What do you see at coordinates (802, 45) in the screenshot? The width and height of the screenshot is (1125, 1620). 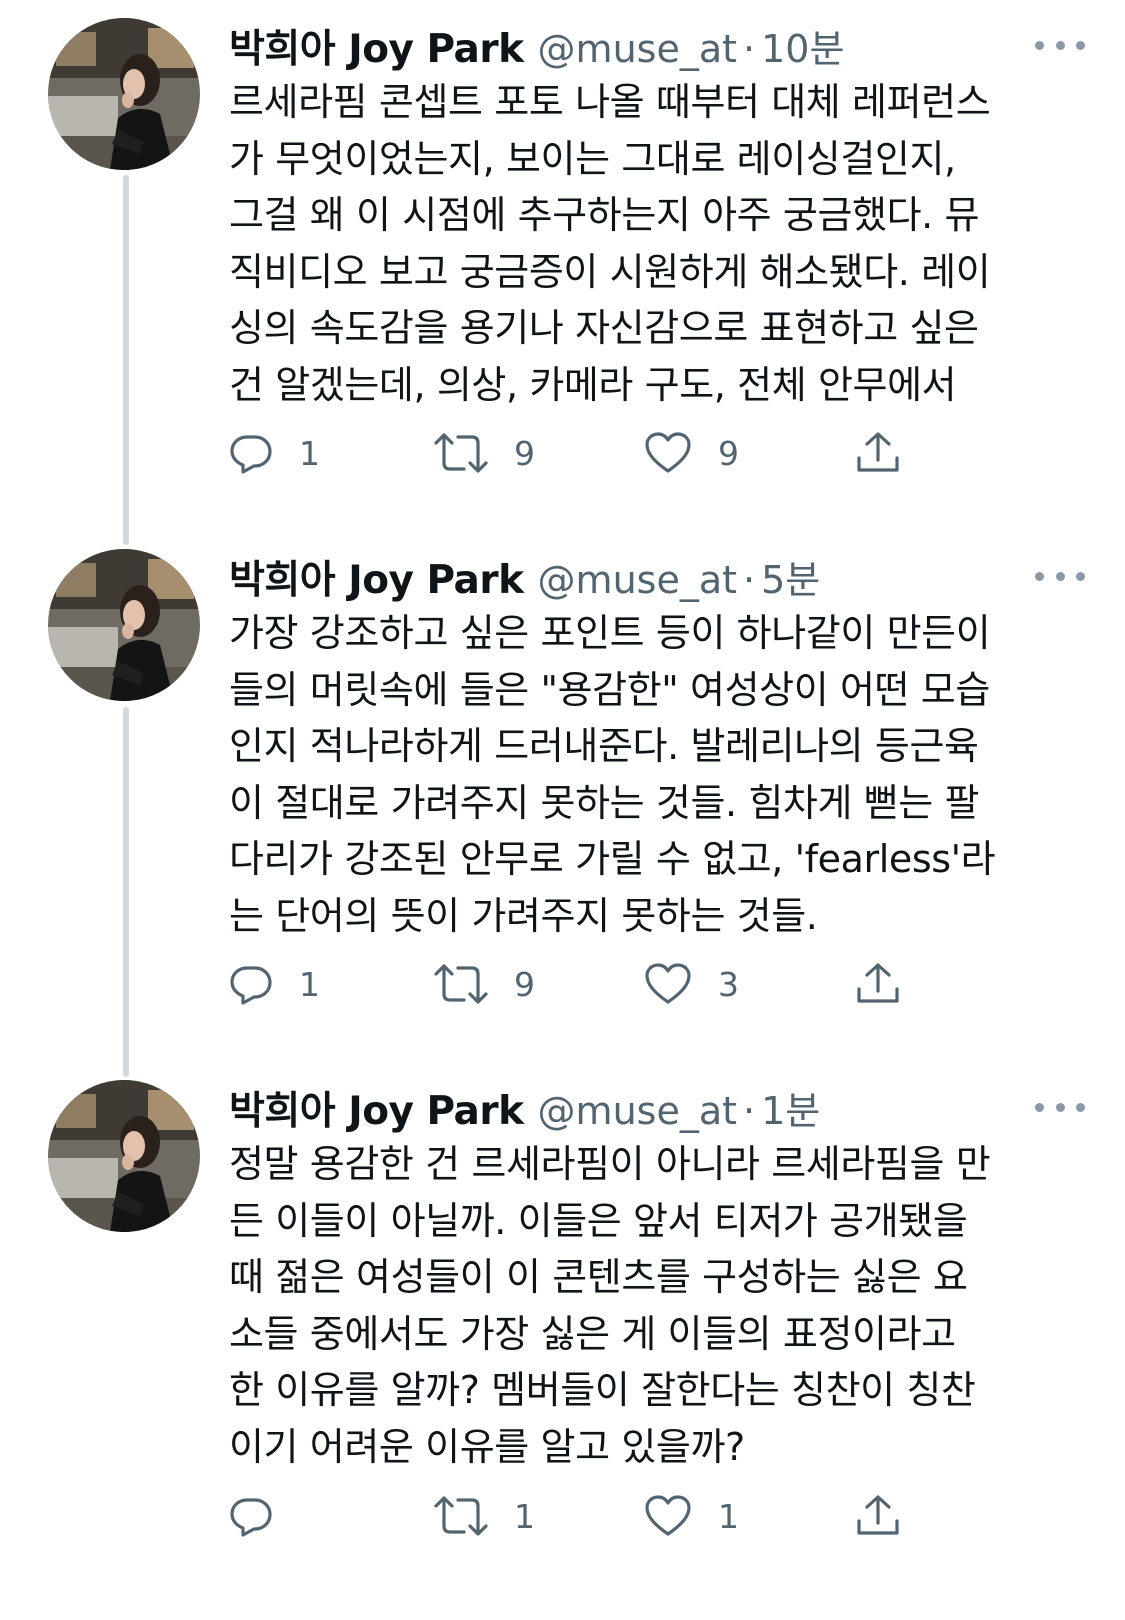 I see `timestamp: 10분` at bounding box center [802, 45].